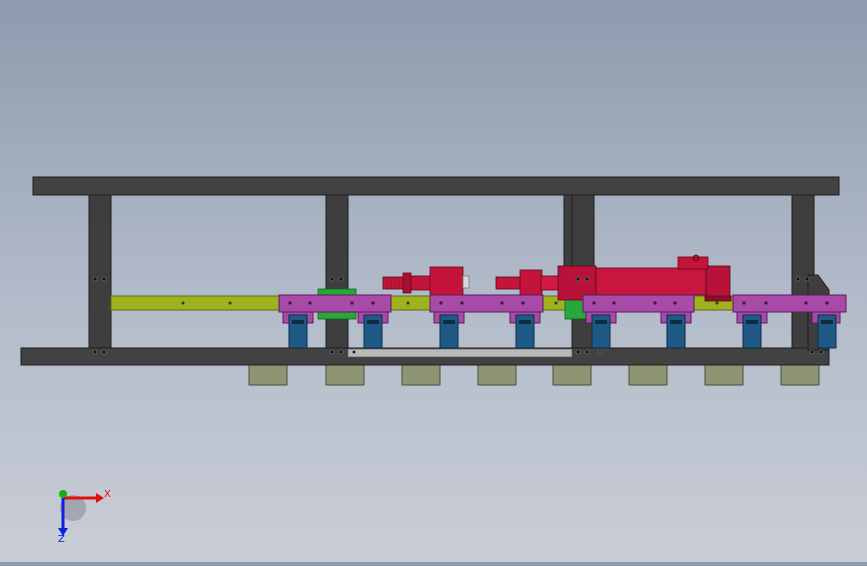 The image size is (867, 566). What do you see at coordinates (561, 330) in the screenshot?
I see `gripper-brackets` at bounding box center [561, 330].